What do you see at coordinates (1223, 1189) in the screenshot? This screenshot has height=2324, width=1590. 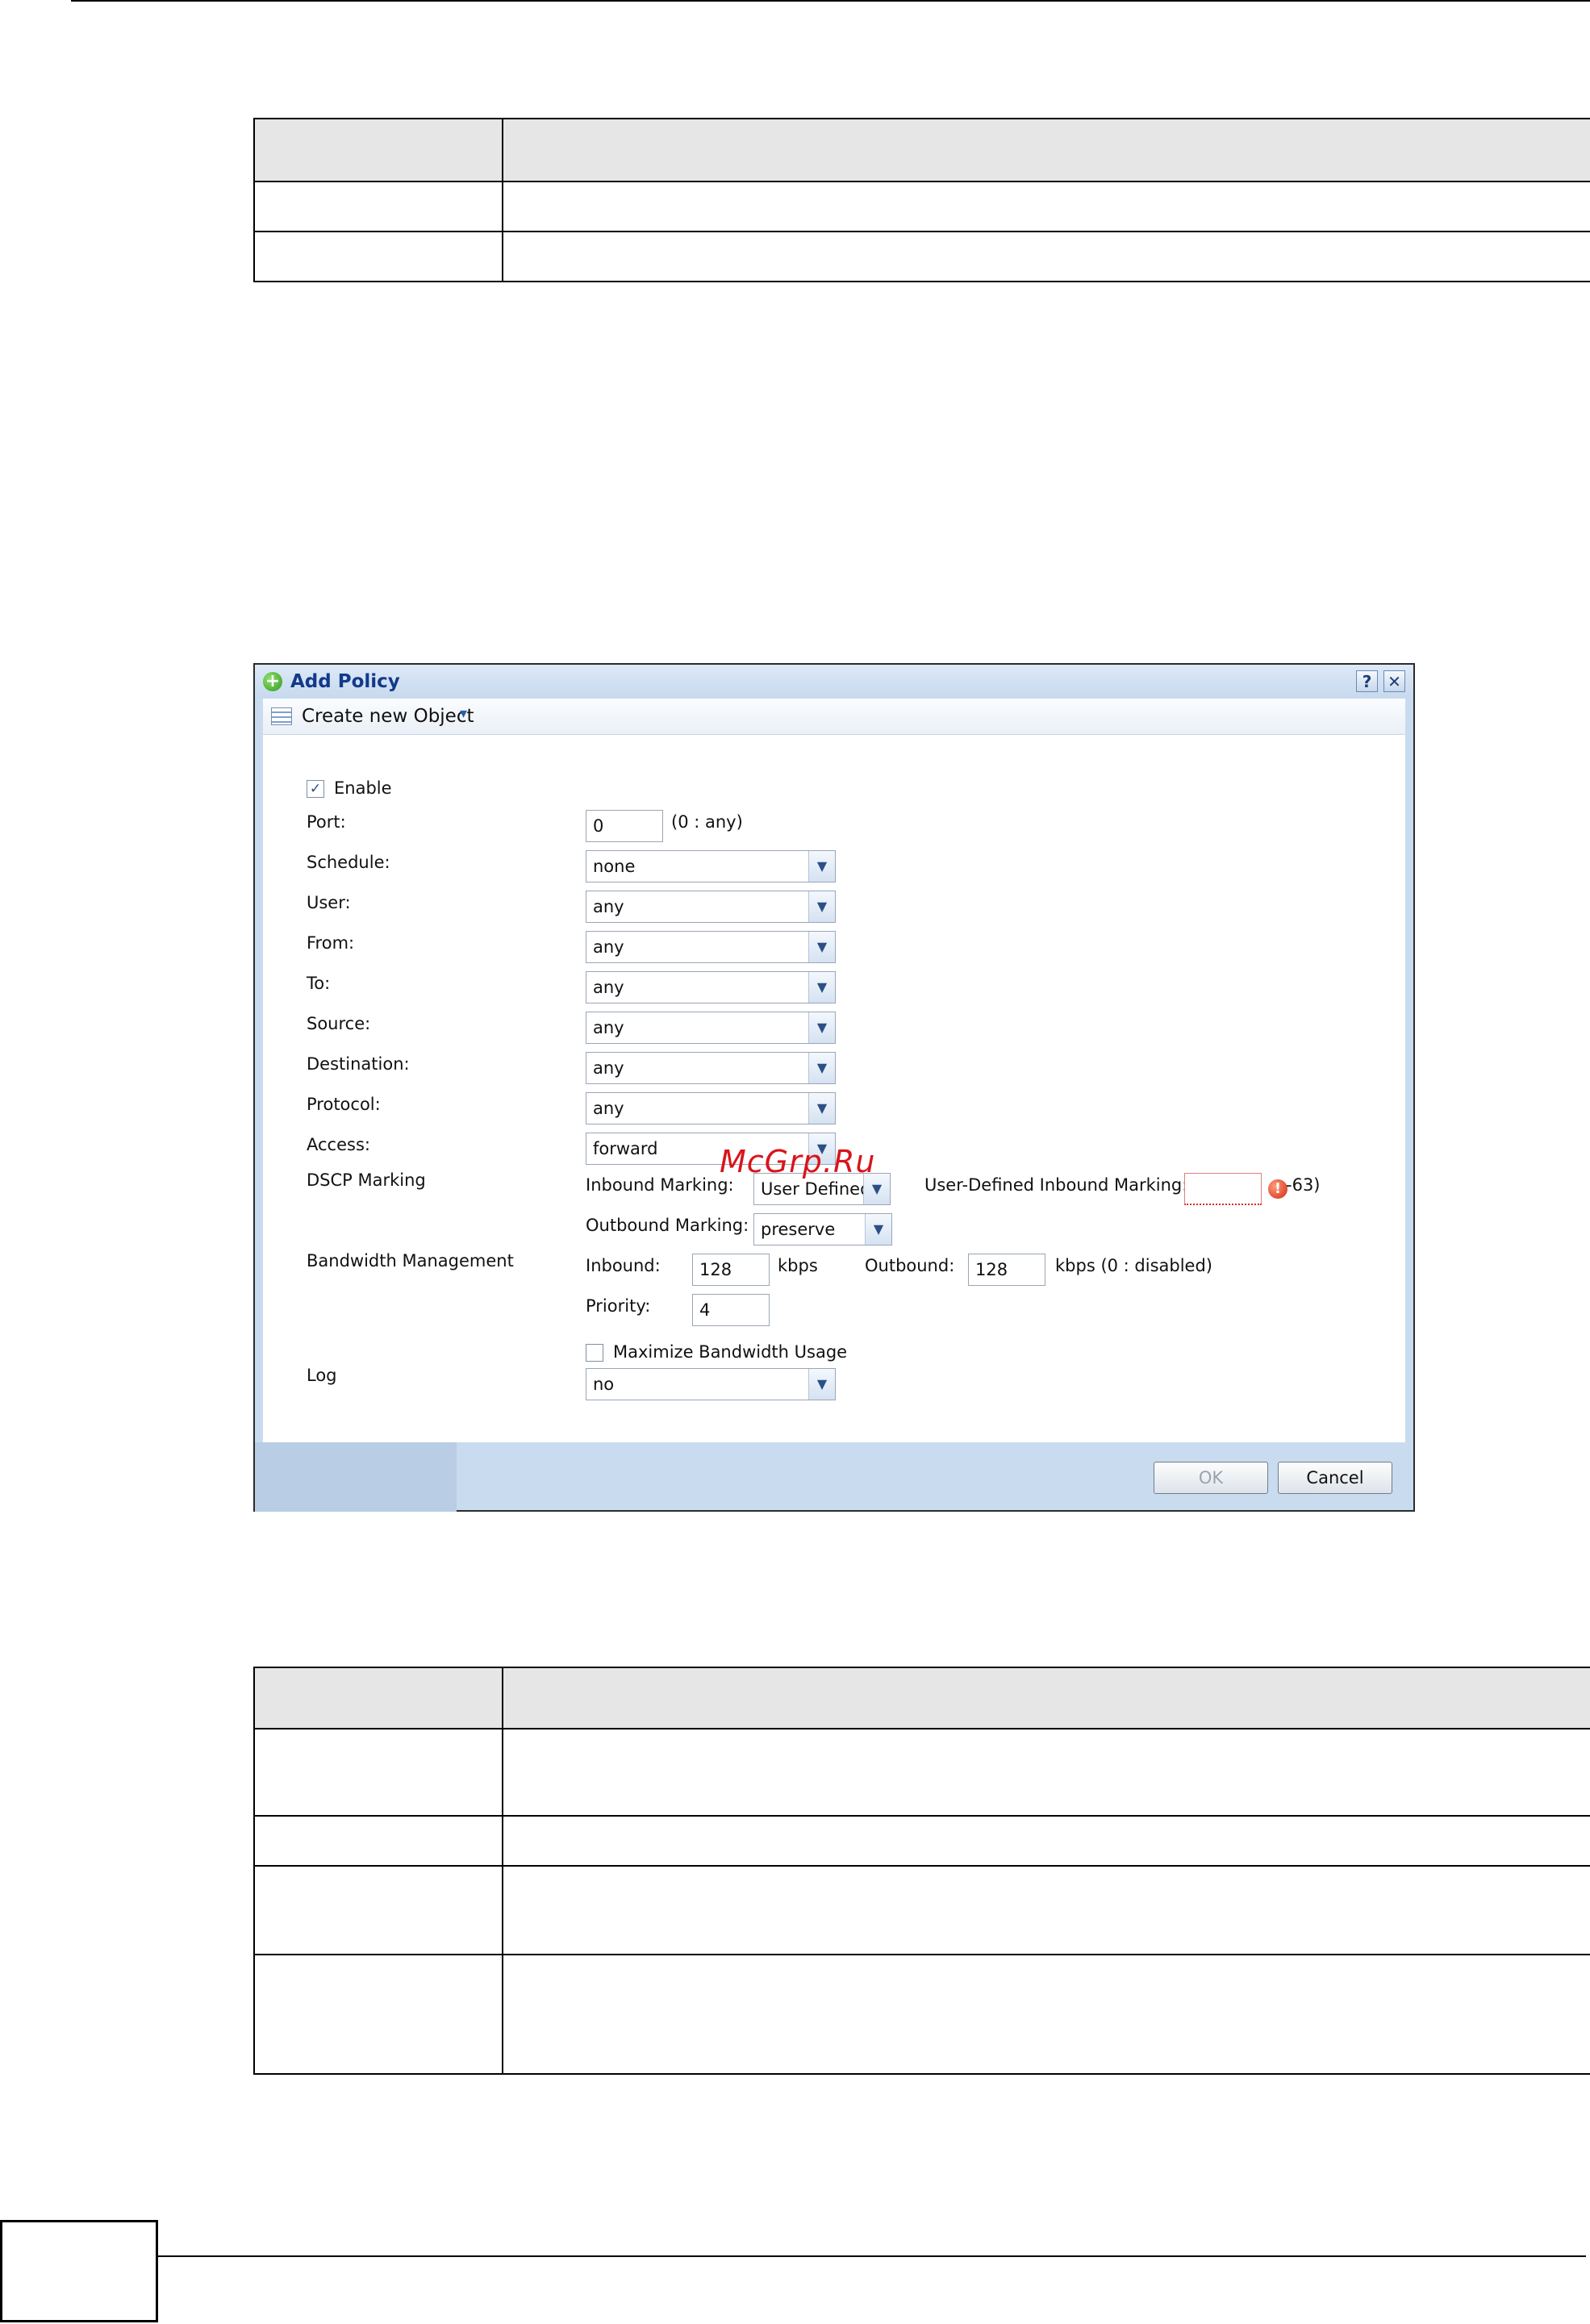 I see `user-defined-inbound-input` at bounding box center [1223, 1189].